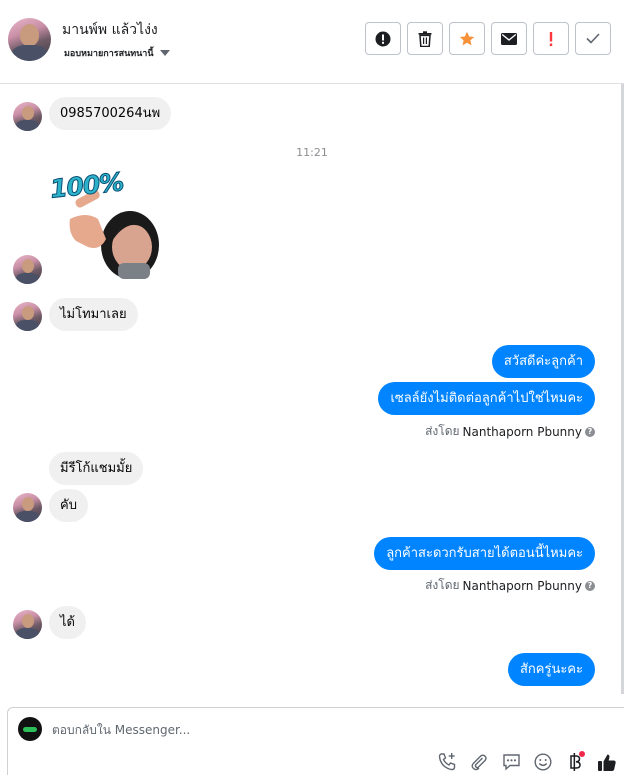 The width and height of the screenshot is (624, 775). I want to click on star-conversation-button, so click(467, 38).